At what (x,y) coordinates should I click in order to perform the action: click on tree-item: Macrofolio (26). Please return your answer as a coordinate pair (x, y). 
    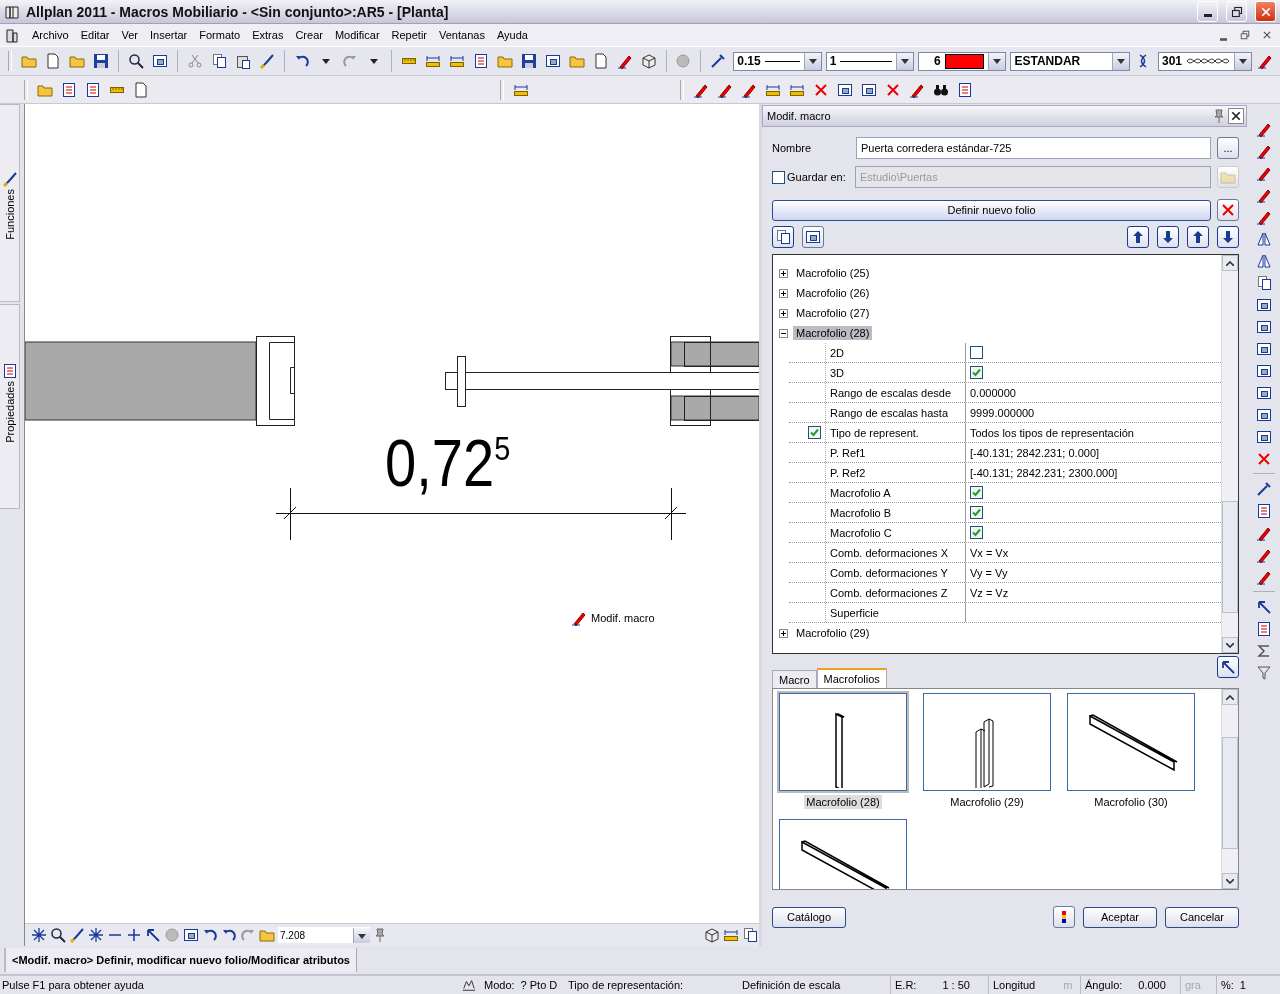
    Looking at the image, I should click on (833, 293).